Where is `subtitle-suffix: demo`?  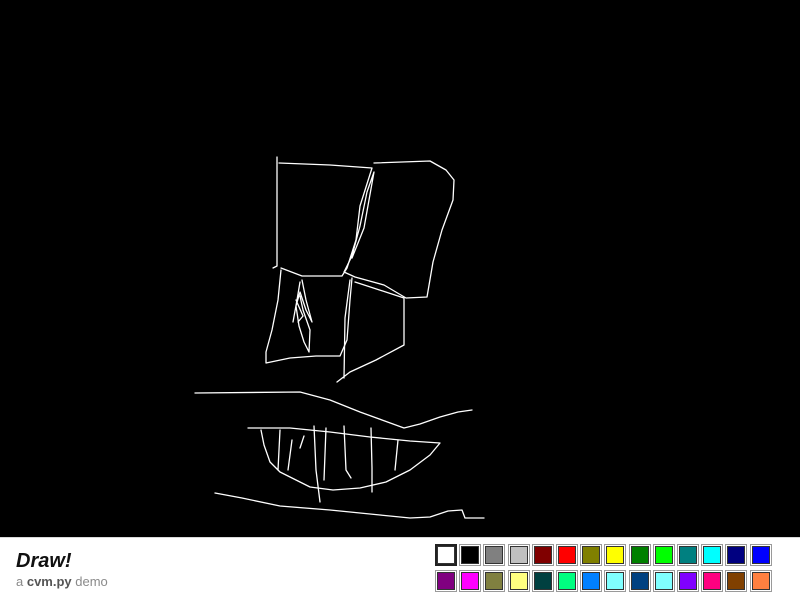 subtitle-suffix: demo is located at coordinates (89, 581).